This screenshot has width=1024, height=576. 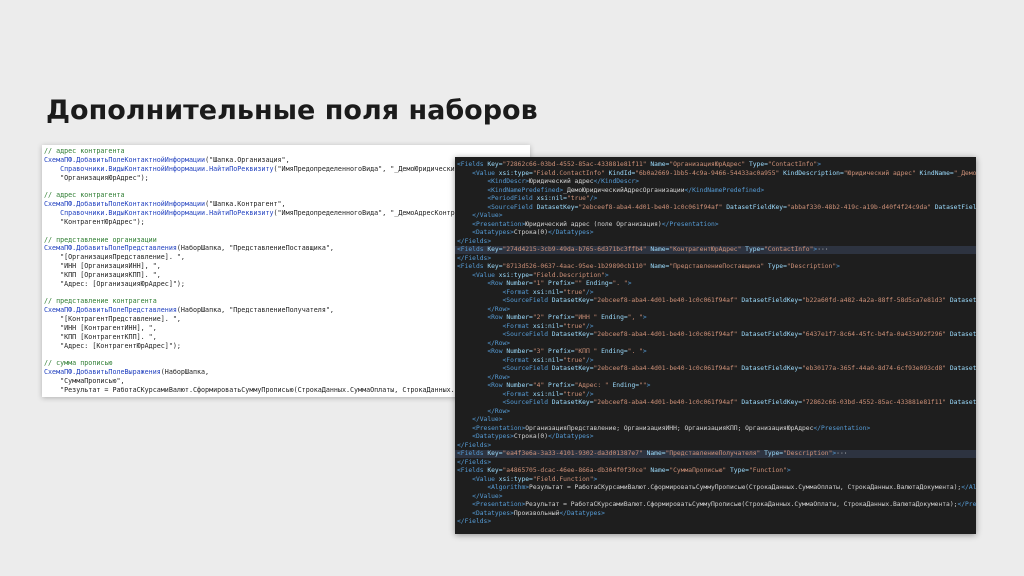 I want to click on code-token: // адрес контрагента, so click(x=84, y=195).